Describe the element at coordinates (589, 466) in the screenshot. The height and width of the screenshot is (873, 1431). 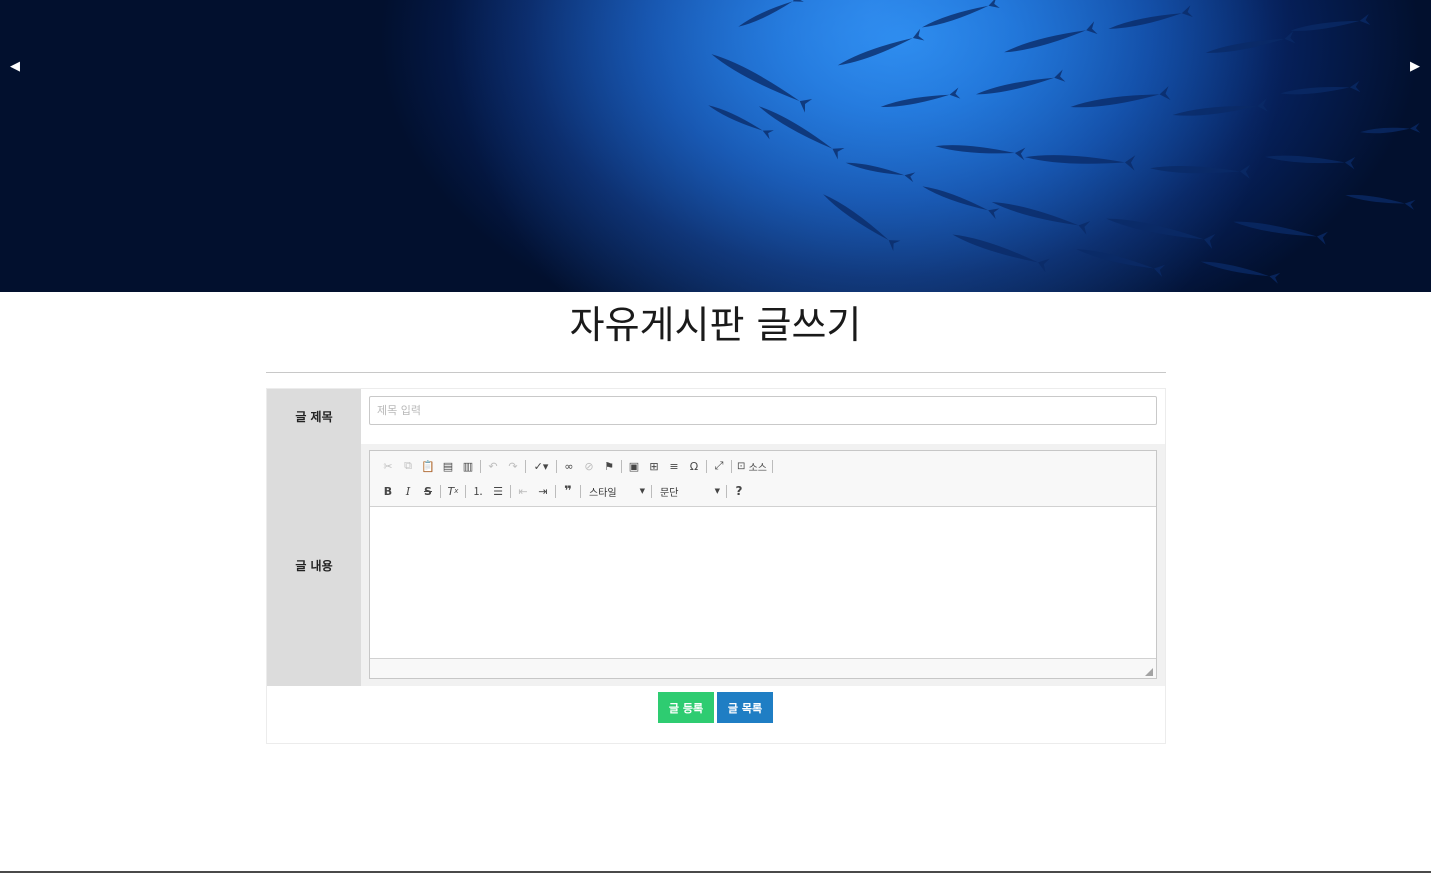
I see `unlink-icon: ⊘` at that location.